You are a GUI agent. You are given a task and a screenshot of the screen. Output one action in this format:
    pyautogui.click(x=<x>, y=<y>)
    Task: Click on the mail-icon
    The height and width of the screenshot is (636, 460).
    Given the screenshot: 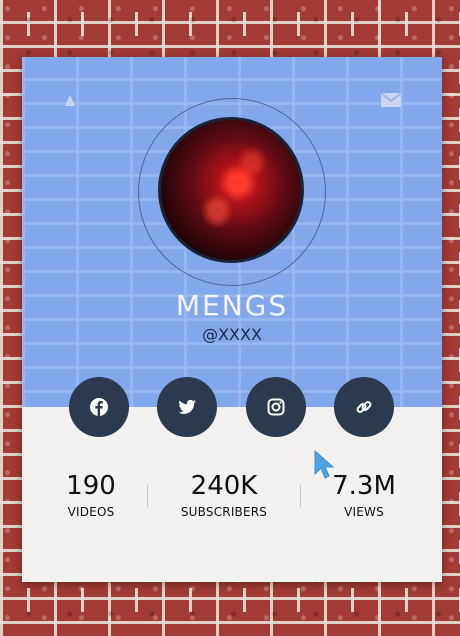 What is the action you would take?
    pyautogui.click(x=391, y=101)
    